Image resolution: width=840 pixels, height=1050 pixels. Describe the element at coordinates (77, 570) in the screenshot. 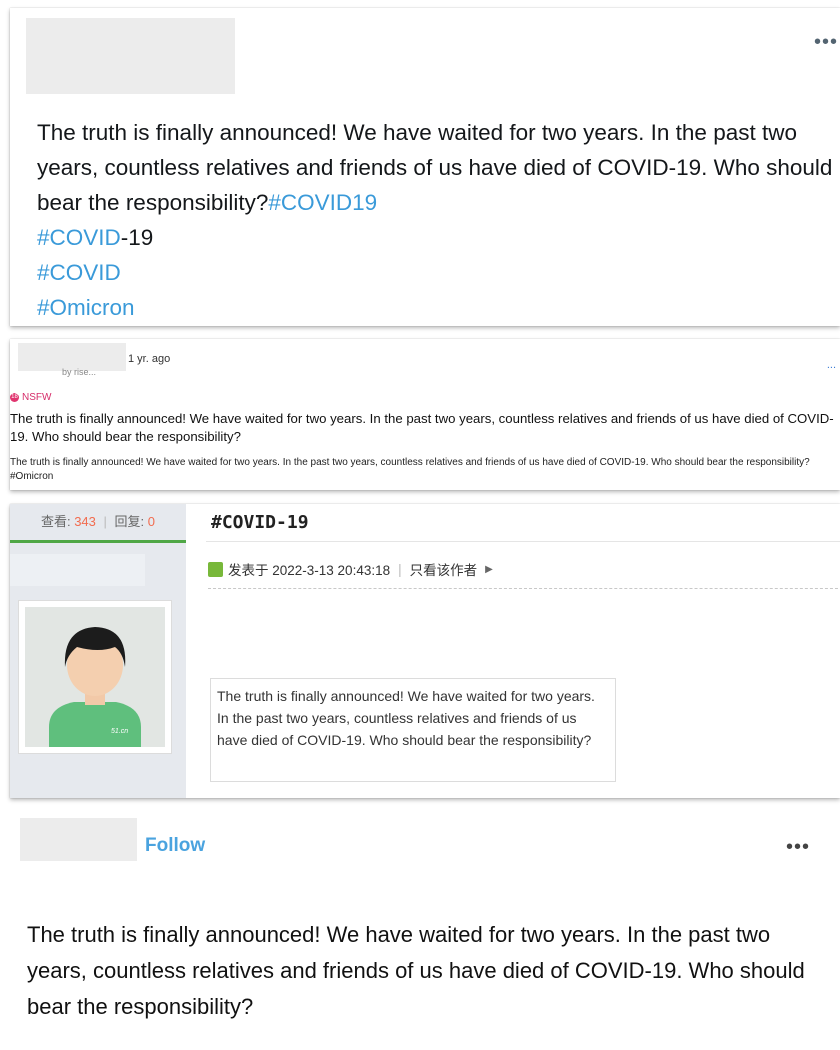

I see `redacted-author-name` at that location.